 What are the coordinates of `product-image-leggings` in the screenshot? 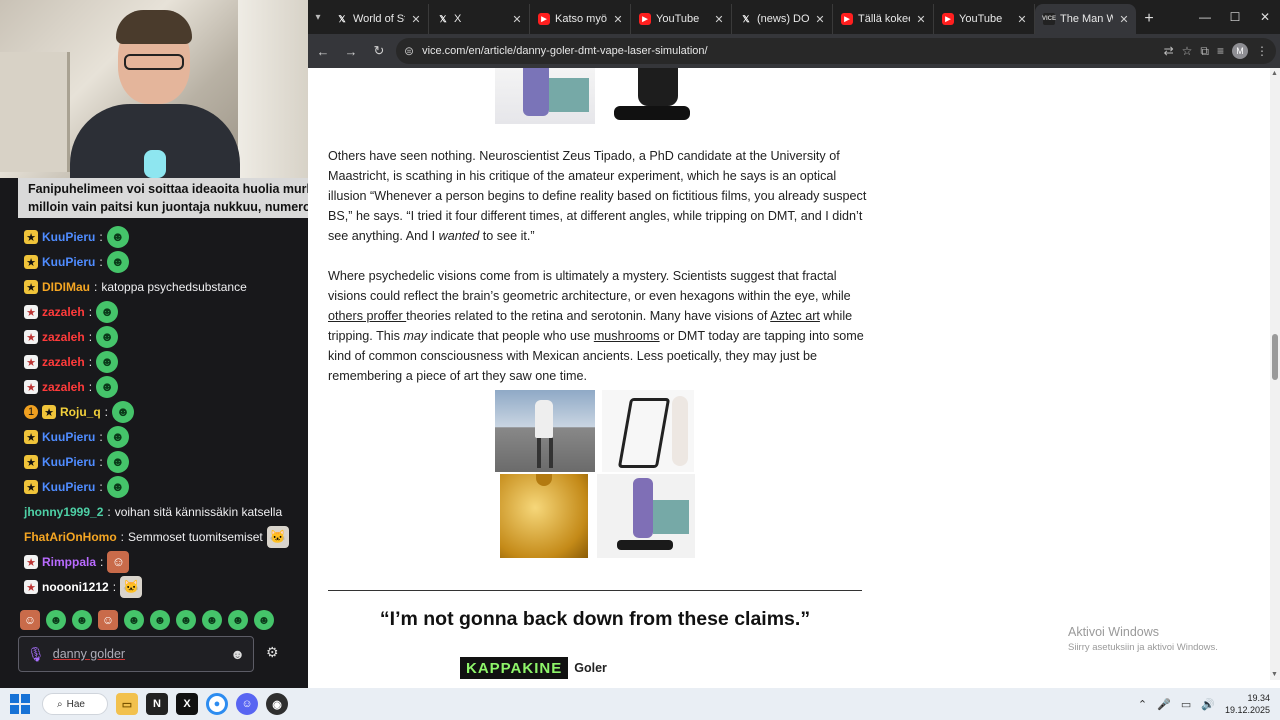 It's located at (545, 96).